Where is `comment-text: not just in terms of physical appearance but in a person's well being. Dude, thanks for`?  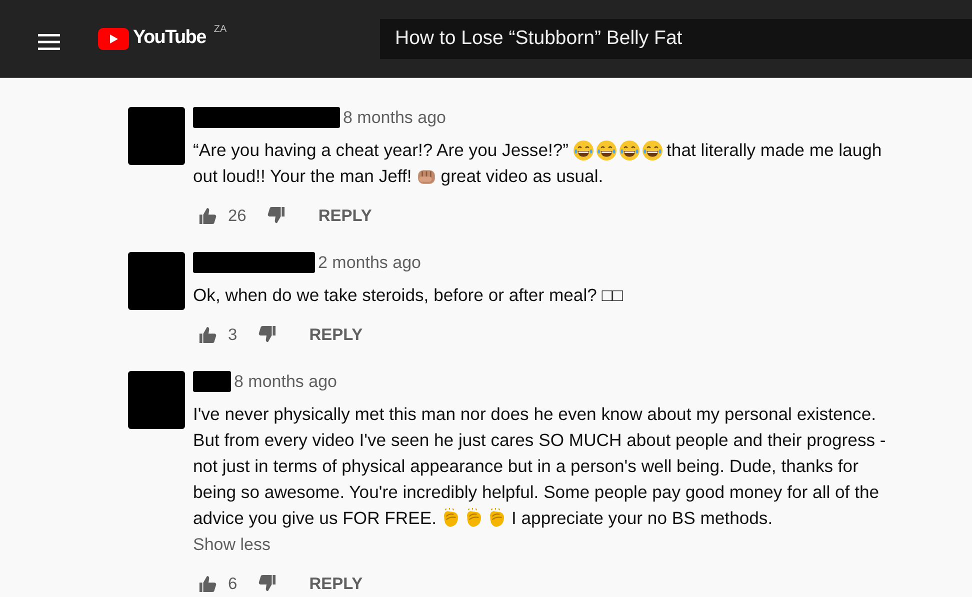
comment-text: not just in terms of physical appearance but in a person's well being. Dude, thanks for is located at coordinates (525, 466).